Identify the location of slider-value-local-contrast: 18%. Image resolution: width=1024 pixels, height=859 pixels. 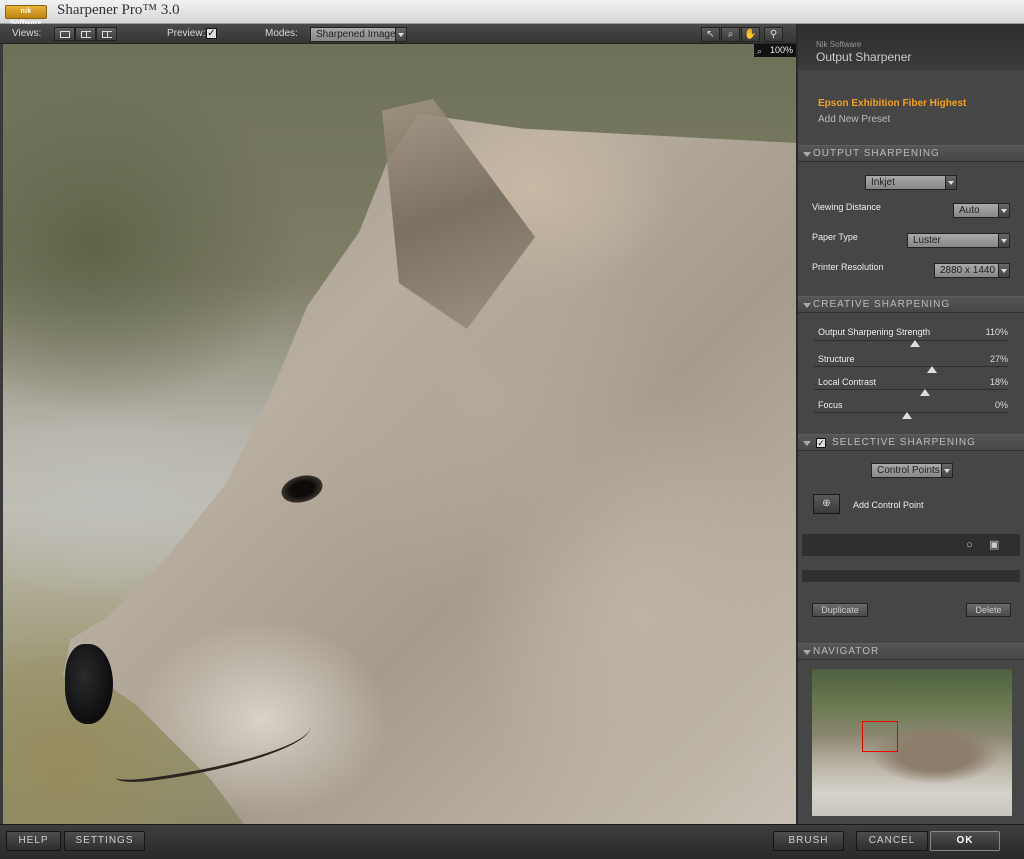
(998, 382).